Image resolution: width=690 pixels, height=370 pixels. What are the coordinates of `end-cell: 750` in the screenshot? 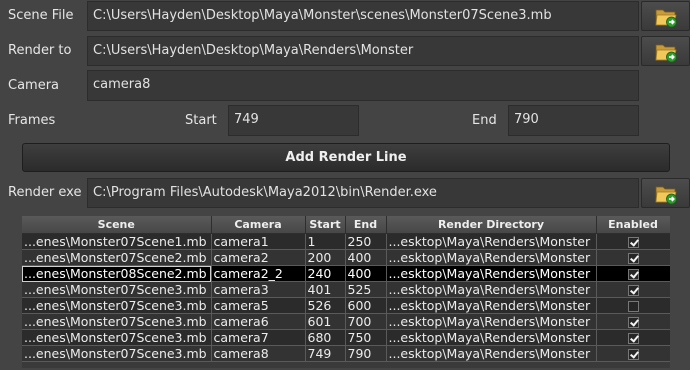 It's located at (366, 337).